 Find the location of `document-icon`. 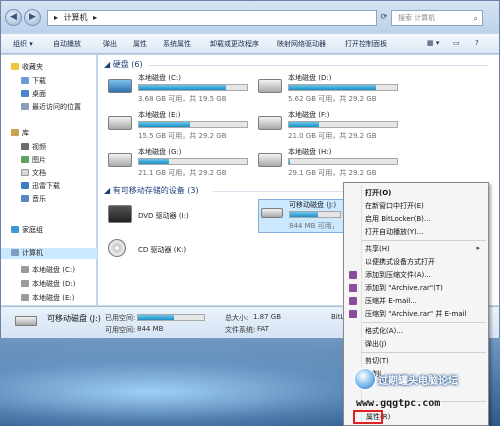

document-icon is located at coordinates (25, 172).